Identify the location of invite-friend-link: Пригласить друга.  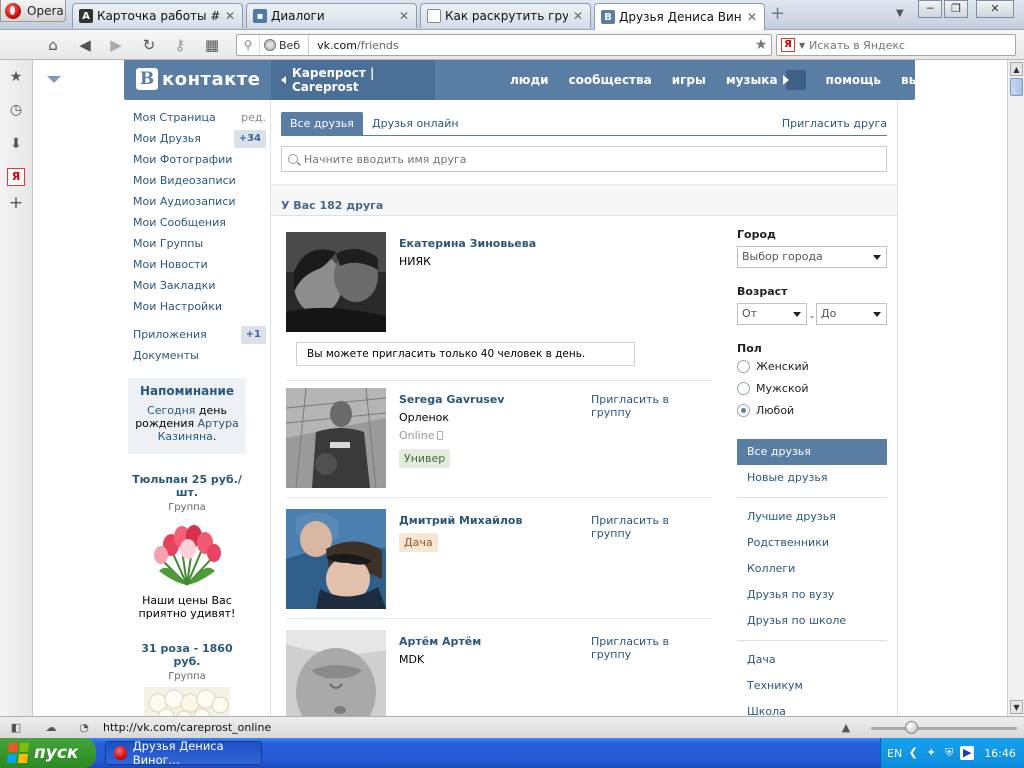
(834, 124).